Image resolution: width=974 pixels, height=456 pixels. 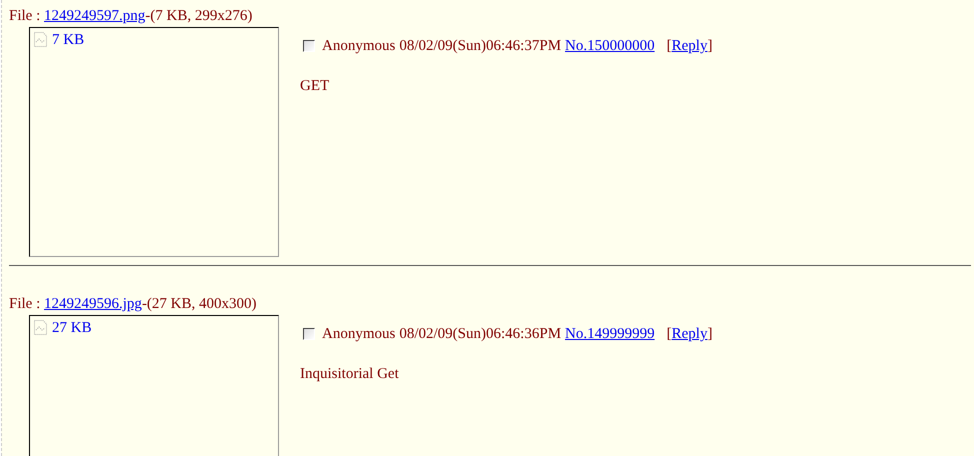 I want to click on post-date: 08/02/09(Sun)06:46:36PM, so click(x=480, y=334).